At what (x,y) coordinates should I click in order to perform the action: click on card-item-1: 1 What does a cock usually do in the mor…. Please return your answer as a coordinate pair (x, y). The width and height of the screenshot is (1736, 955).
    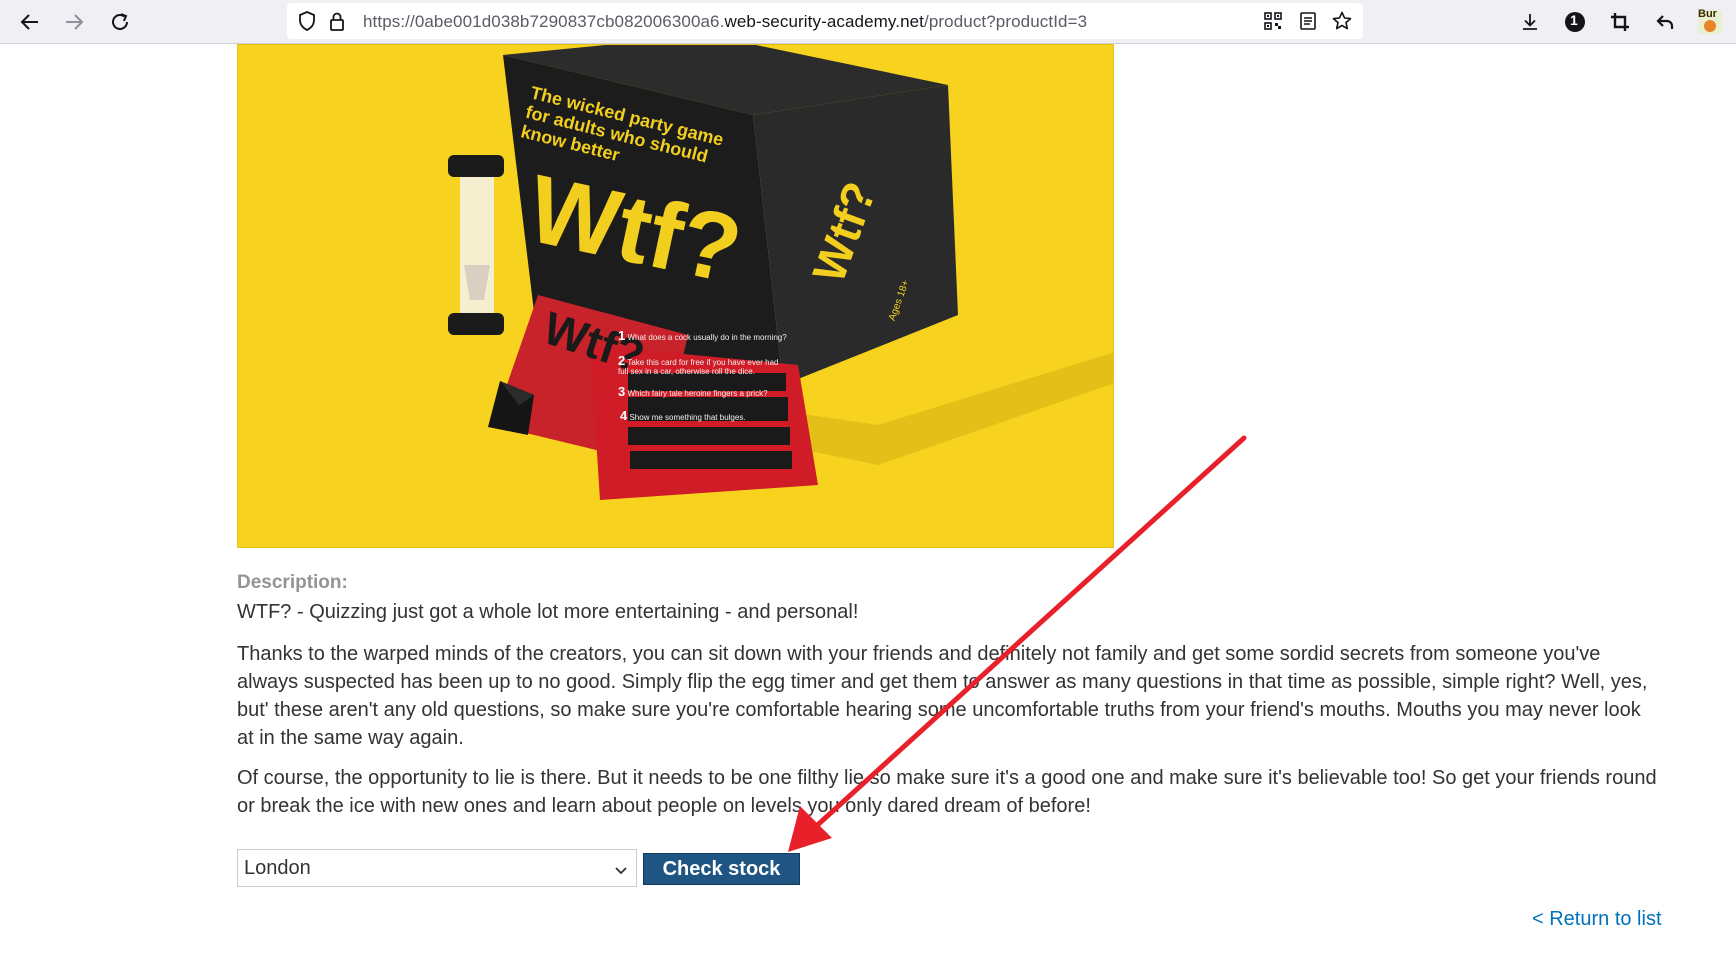
    Looking at the image, I should click on (702, 335).